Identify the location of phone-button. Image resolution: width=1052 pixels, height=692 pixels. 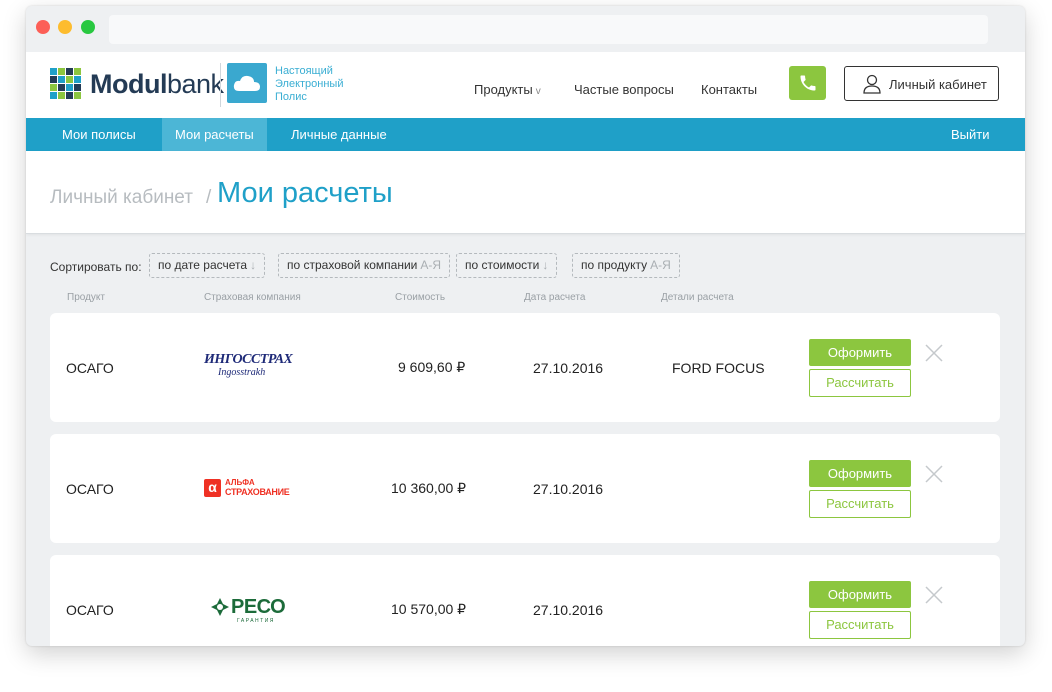
(807, 83).